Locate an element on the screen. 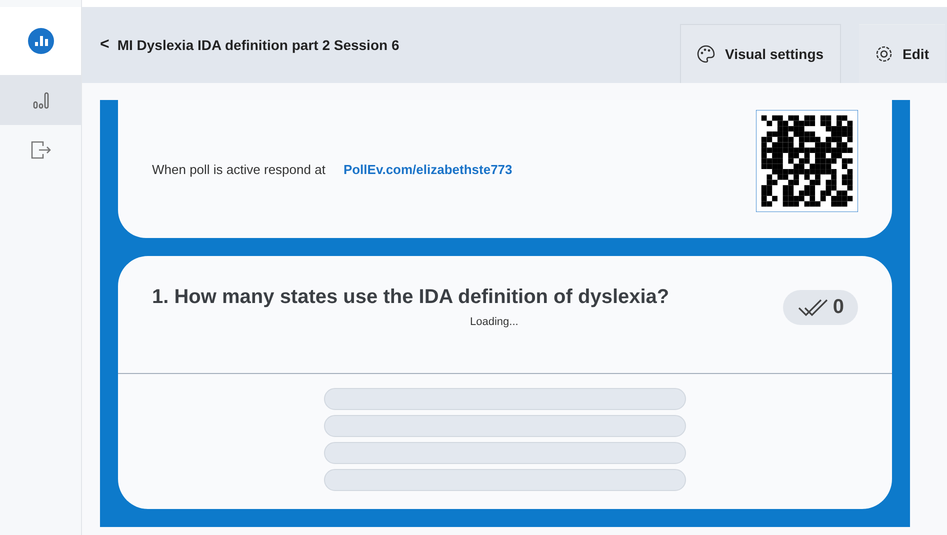 This screenshot has width=947, height=535. question-title: 1. How many states use the IDA definition of dyslexia? is located at coordinates (411, 297).